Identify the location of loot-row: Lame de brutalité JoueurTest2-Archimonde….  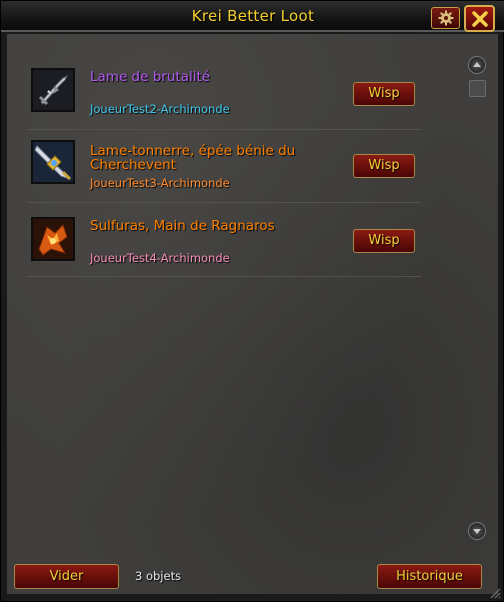
(224, 97).